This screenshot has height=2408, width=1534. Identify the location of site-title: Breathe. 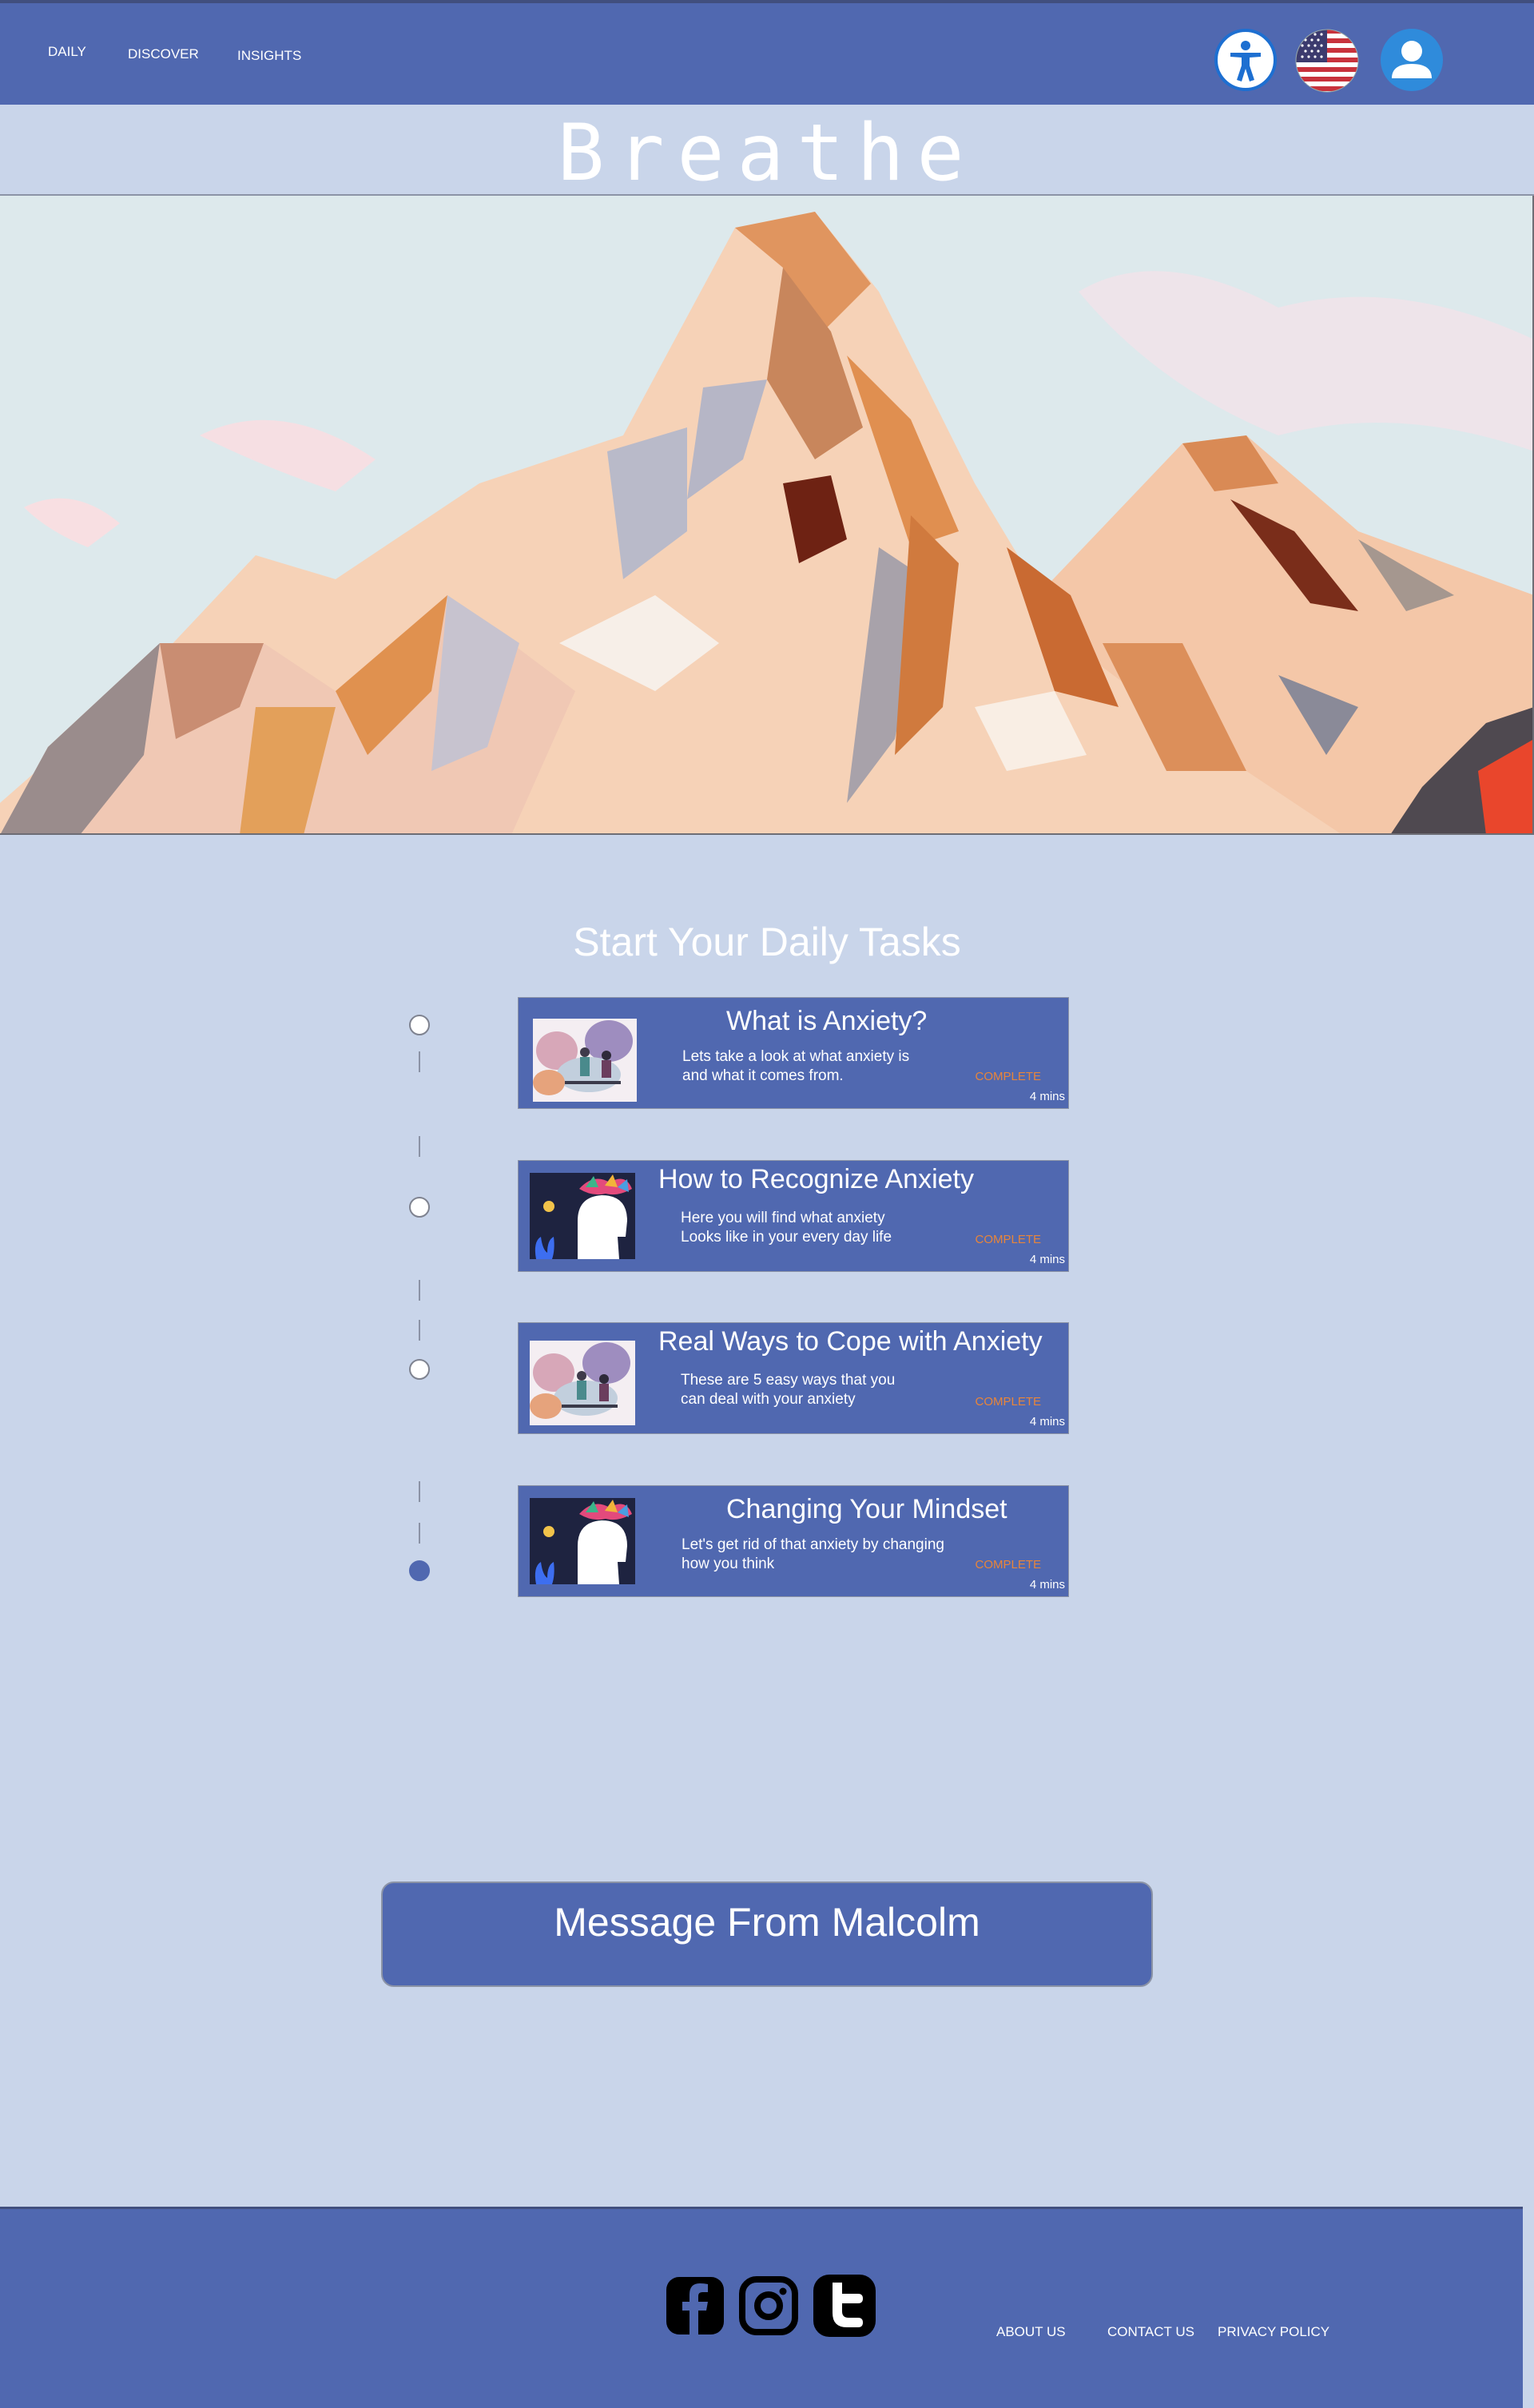
(767, 153).